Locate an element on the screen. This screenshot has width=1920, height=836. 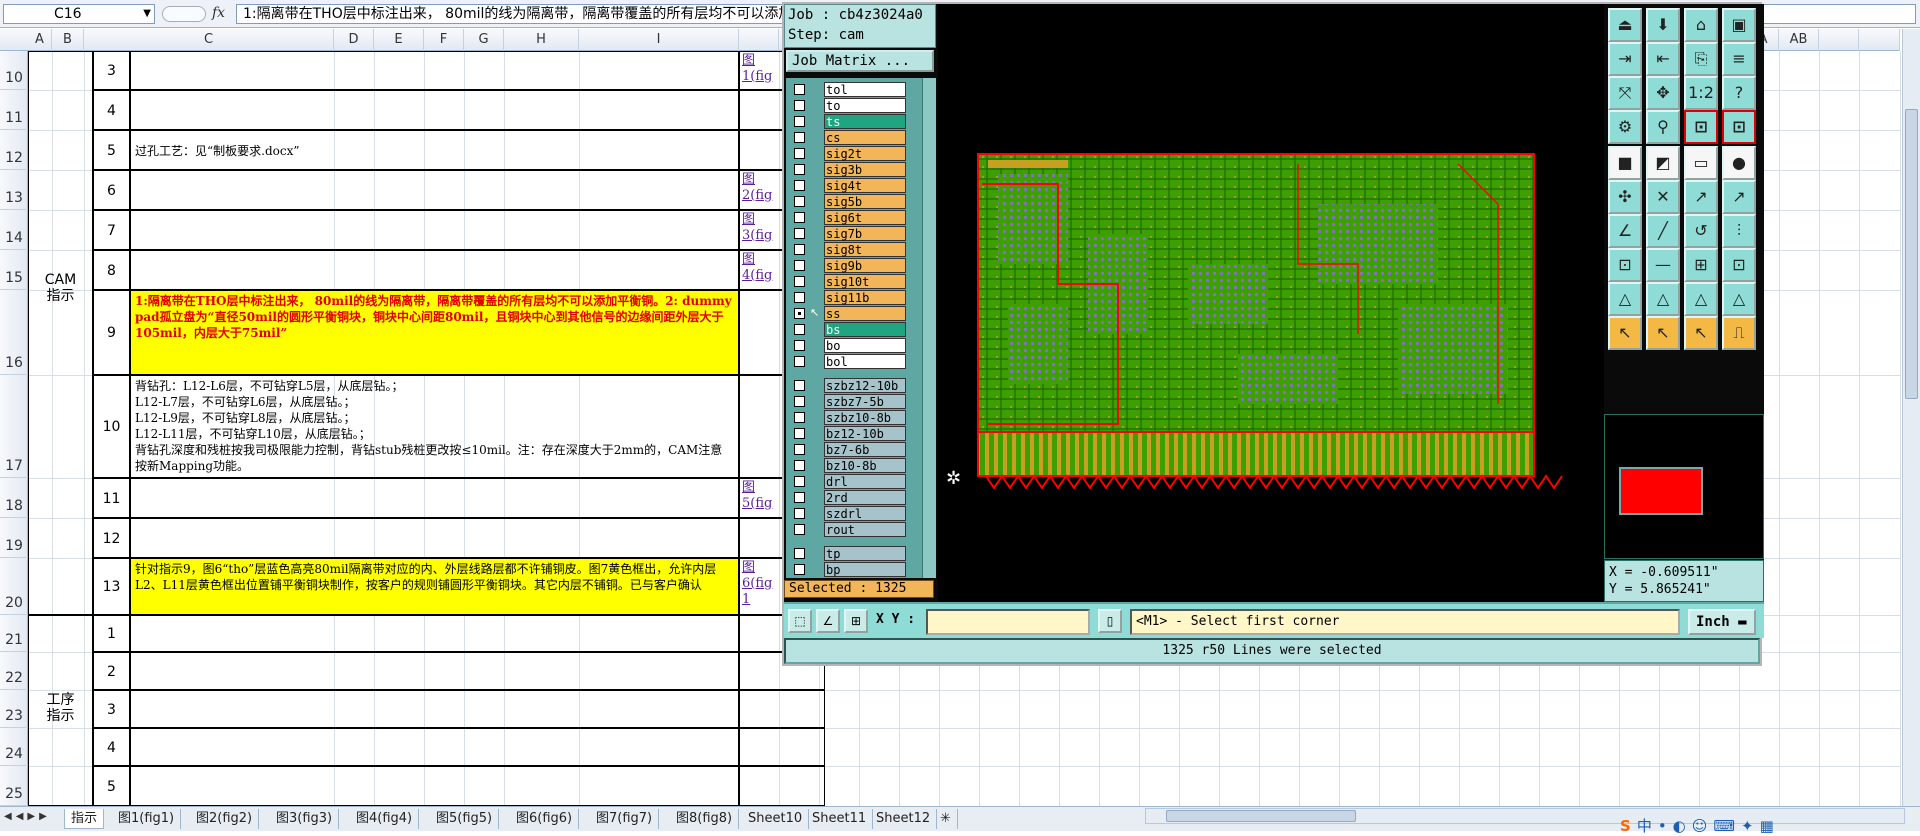
item-number: 2 is located at coordinates (111, 671).